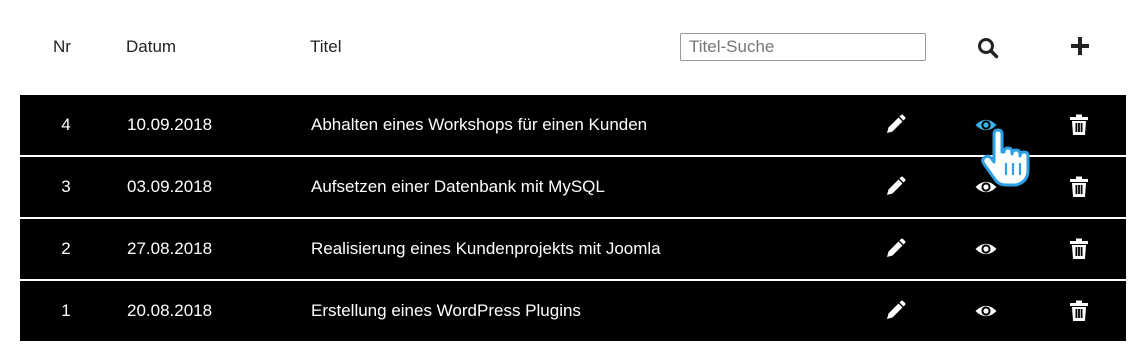  Describe the element at coordinates (170, 310) in the screenshot. I see `row-date: 20.08.2018` at that location.